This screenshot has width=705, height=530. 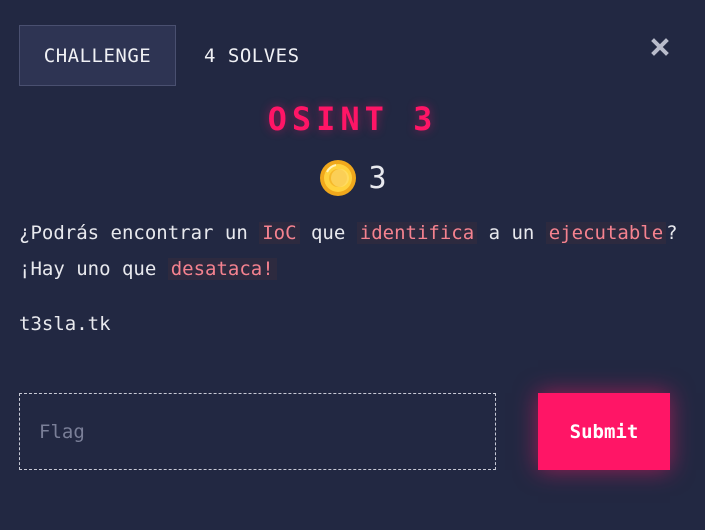 What do you see at coordinates (417, 233) in the screenshot?
I see `description-code: identifica` at bounding box center [417, 233].